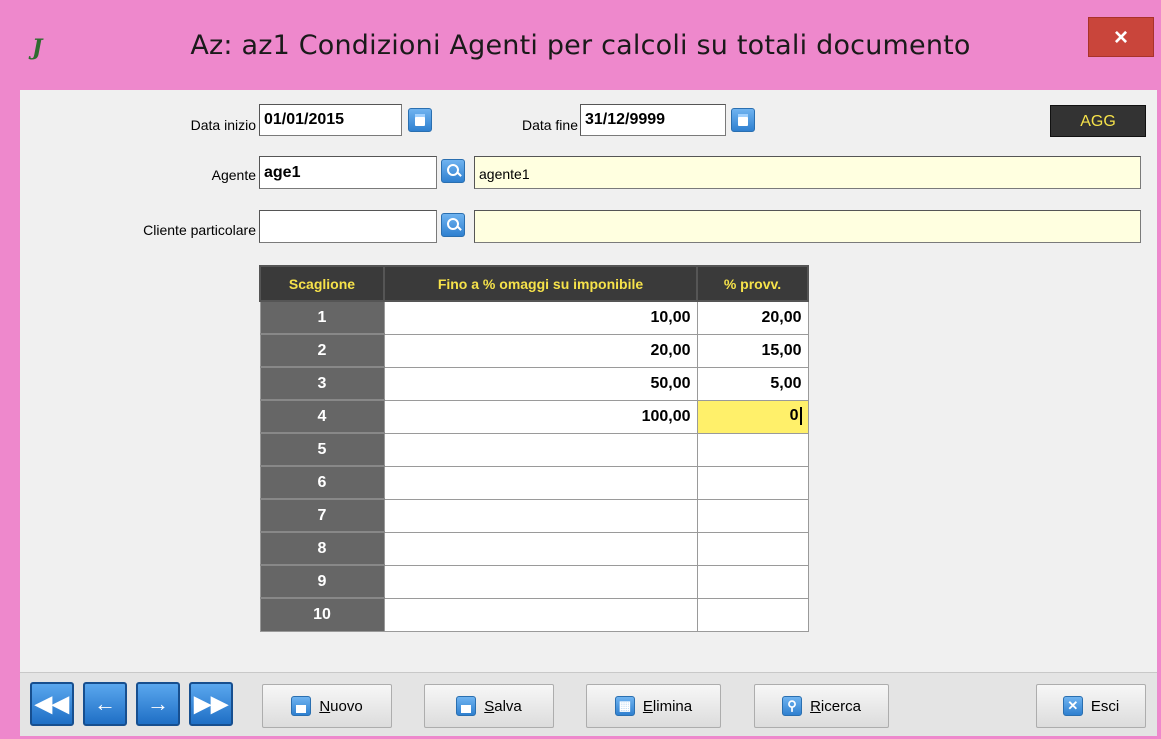 The height and width of the screenshot is (739, 1161). Describe the element at coordinates (624, 706) in the screenshot. I see `delete-icon: ▦` at that location.